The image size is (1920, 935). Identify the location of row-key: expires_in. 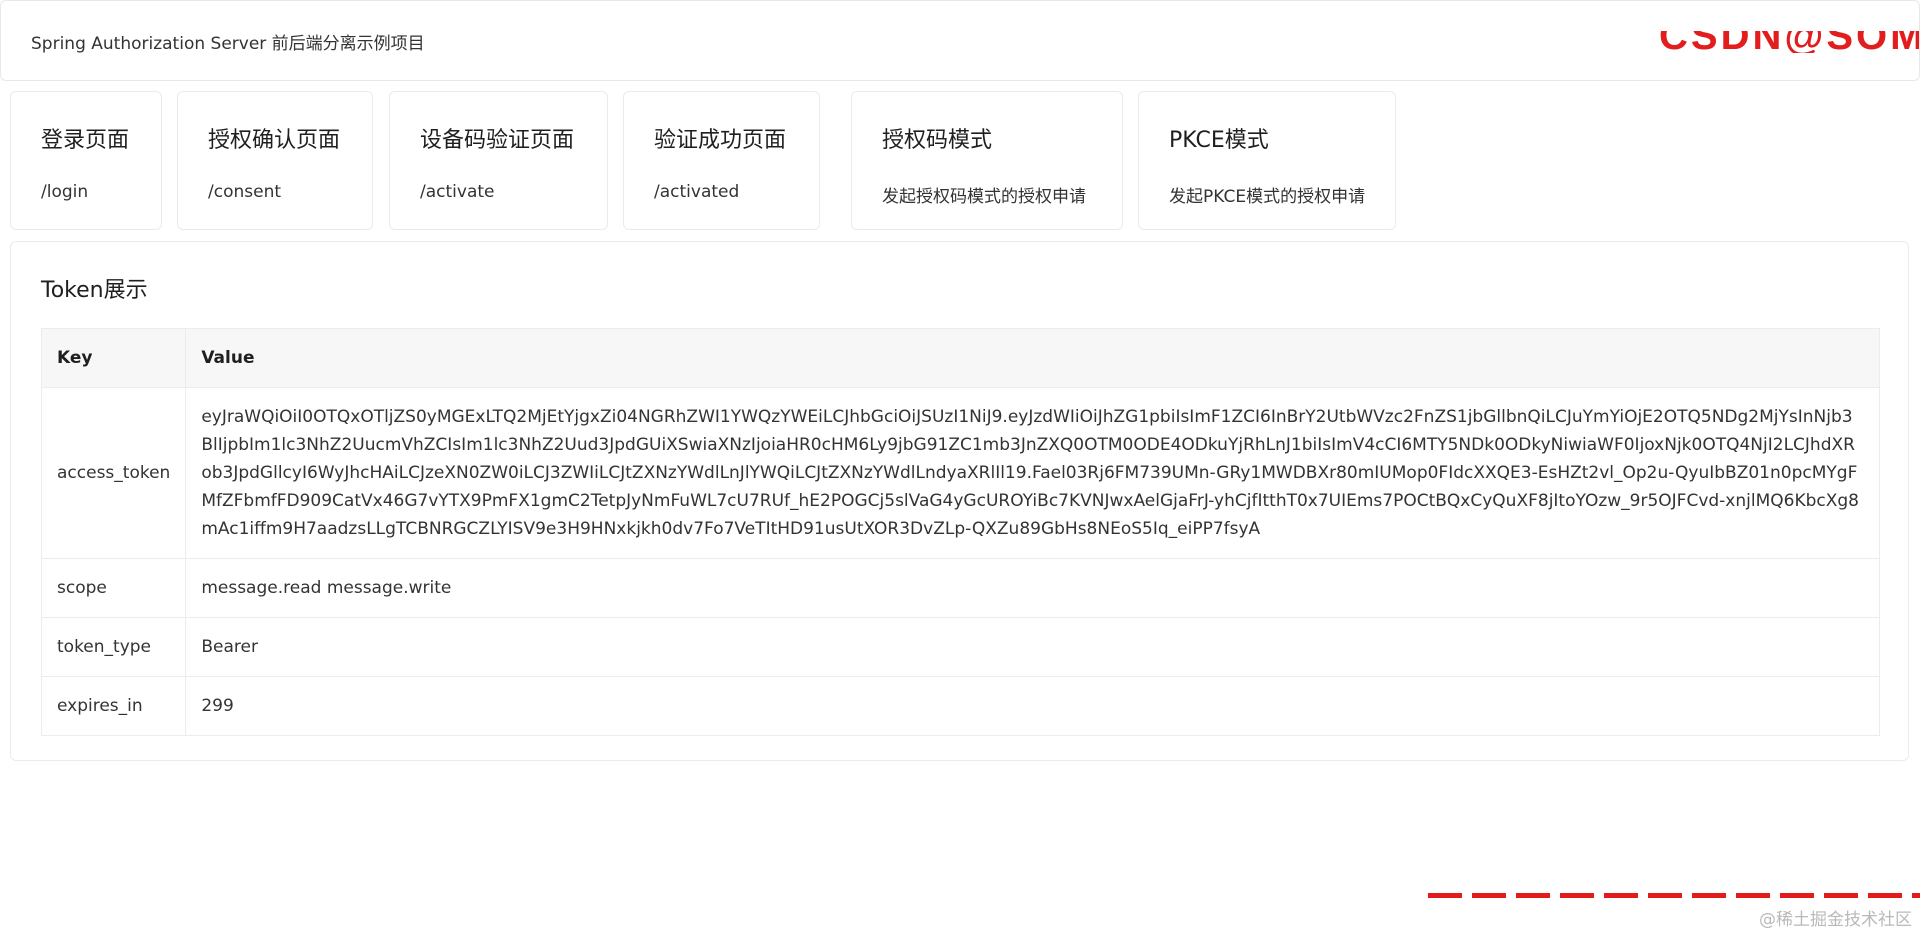
(113, 706).